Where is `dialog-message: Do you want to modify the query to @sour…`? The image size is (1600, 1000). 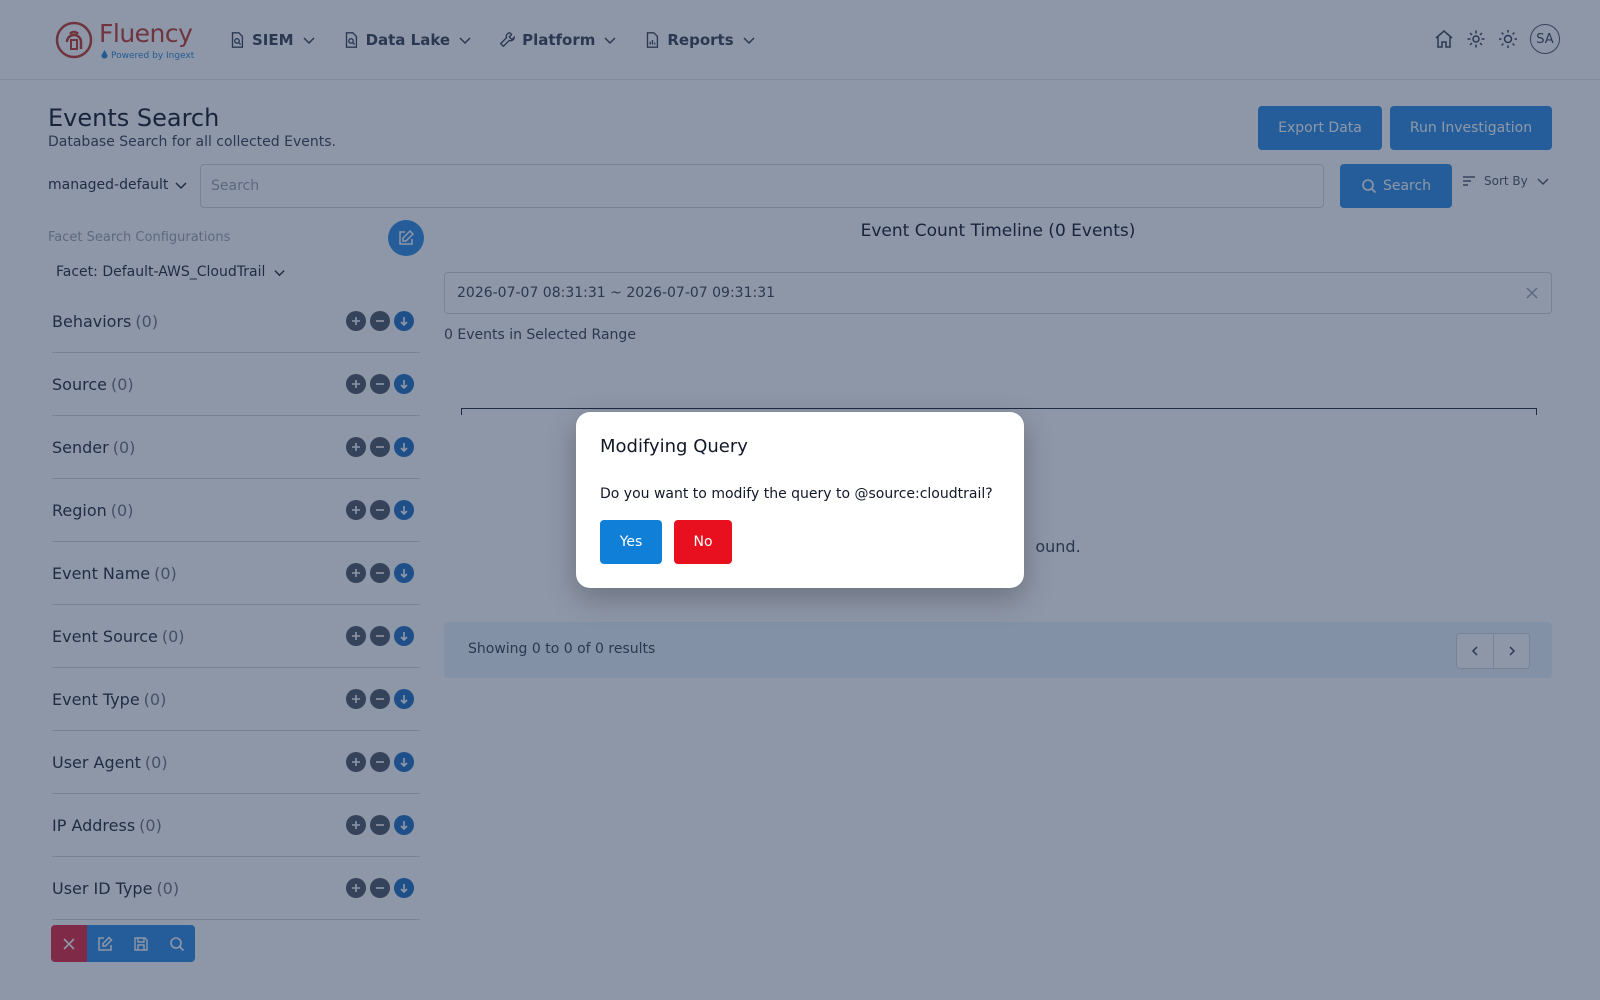
dialog-message: Do you want to modify the query to @sour… is located at coordinates (796, 494).